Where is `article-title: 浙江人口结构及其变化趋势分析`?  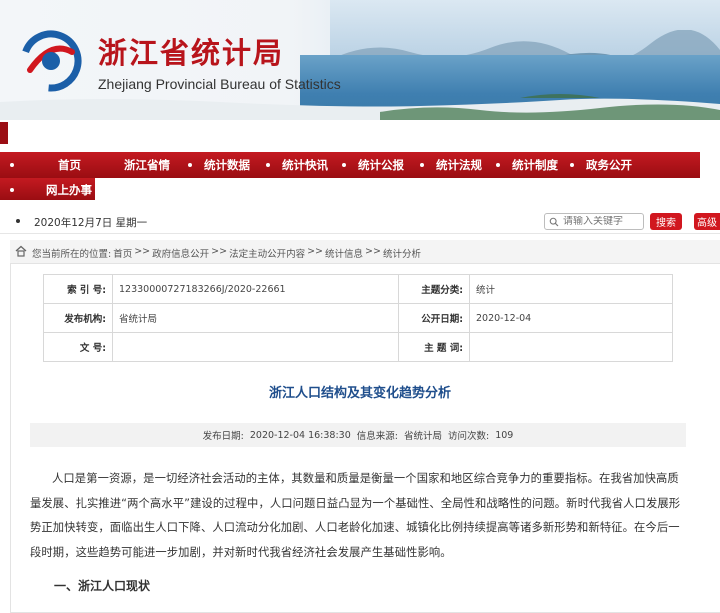 article-title: 浙江人口结构及其变化趋势分析 is located at coordinates (359, 393).